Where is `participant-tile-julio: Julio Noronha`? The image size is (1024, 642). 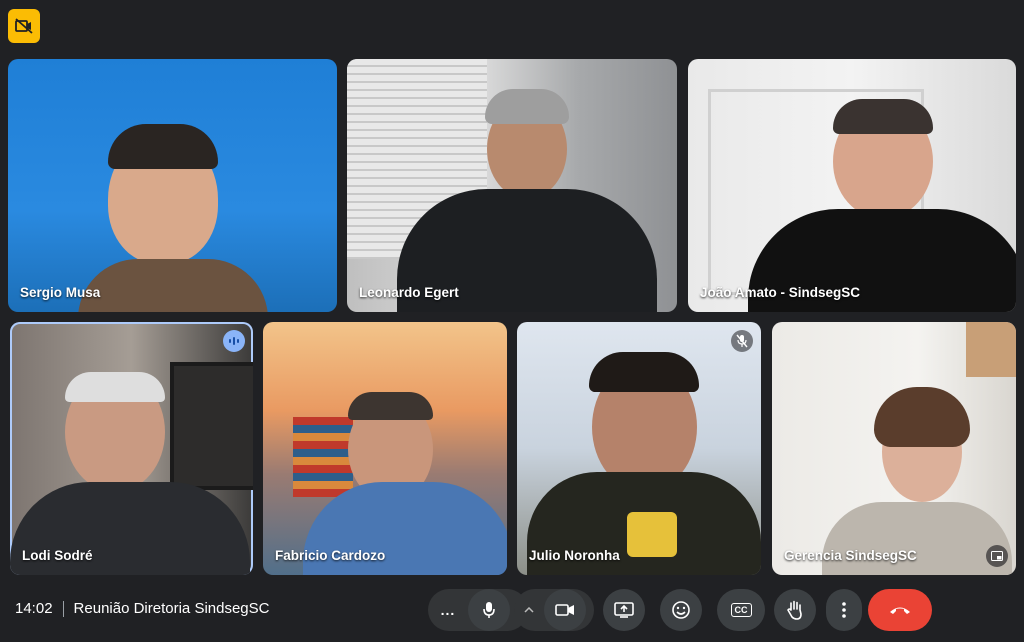
participant-tile-julio: Julio Noronha is located at coordinates (639, 448).